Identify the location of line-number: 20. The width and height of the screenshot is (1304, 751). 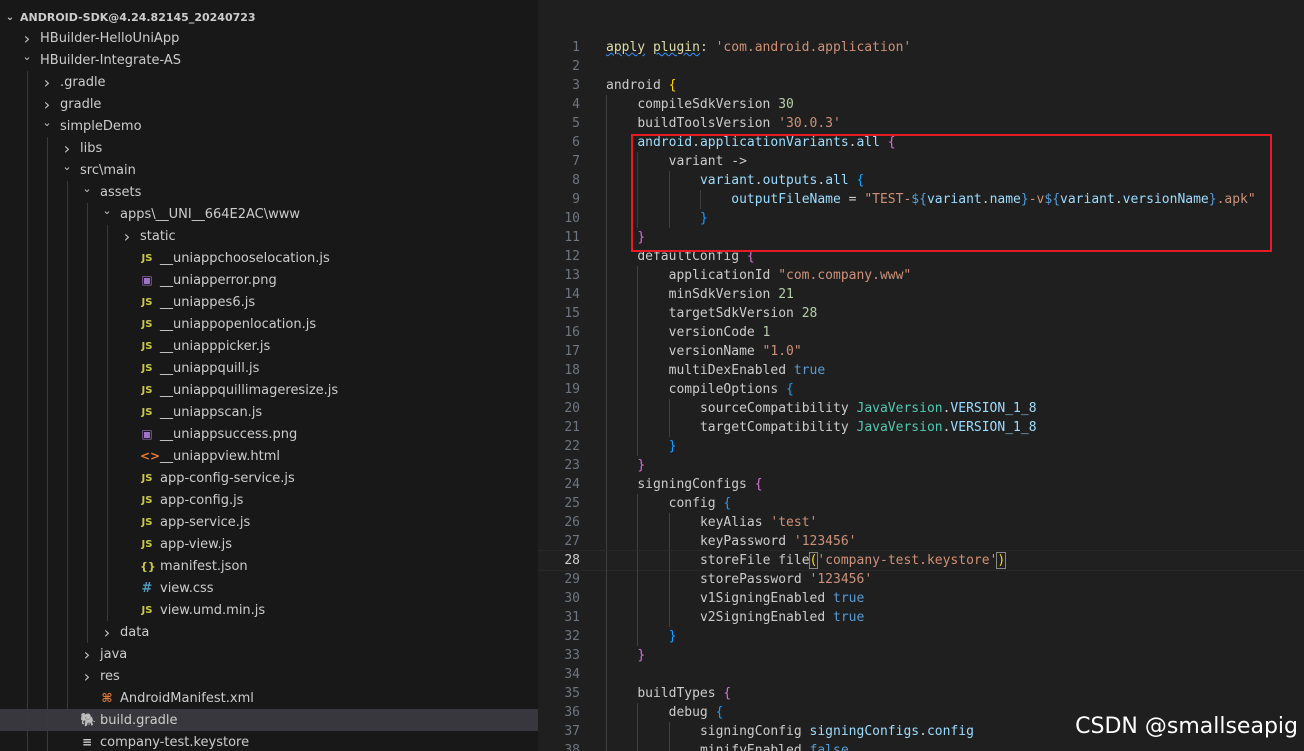
(572, 408).